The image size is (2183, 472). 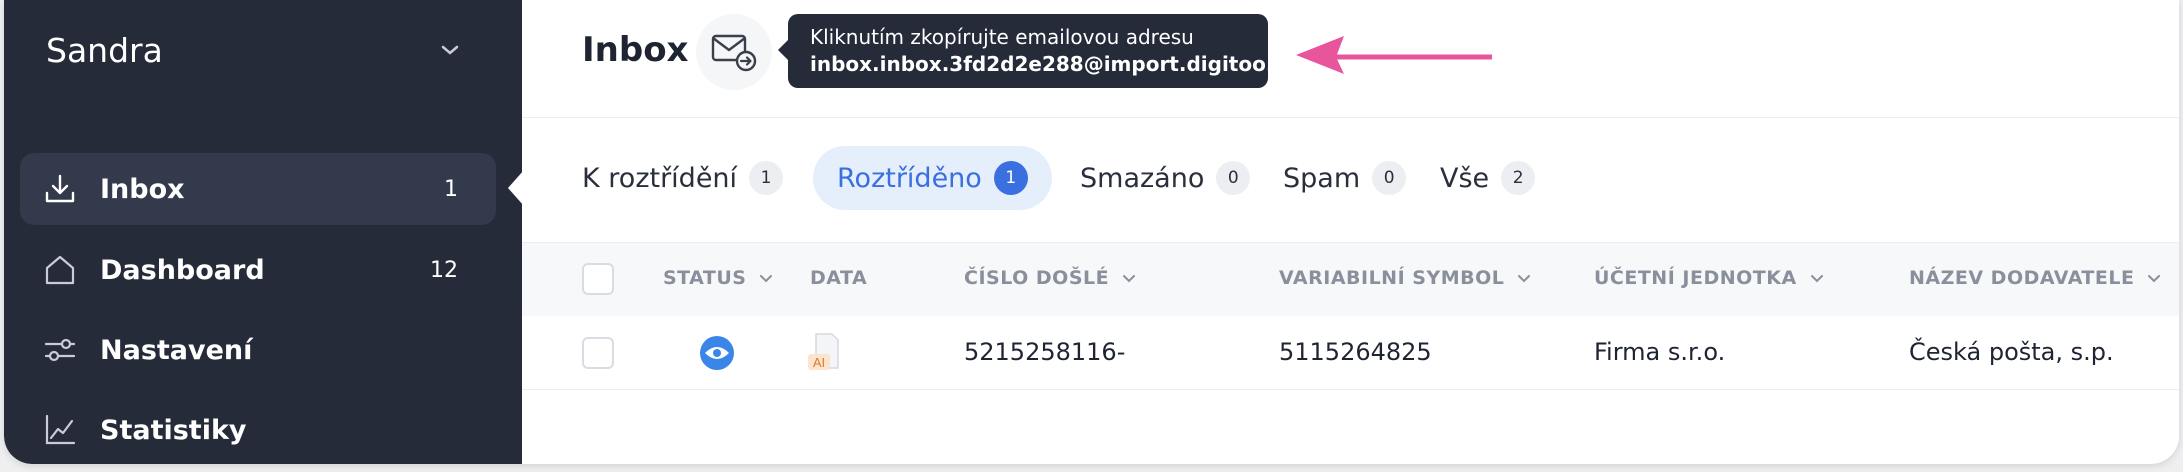 I want to click on sidebar-item-label: Dashboard, so click(x=182, y=270).